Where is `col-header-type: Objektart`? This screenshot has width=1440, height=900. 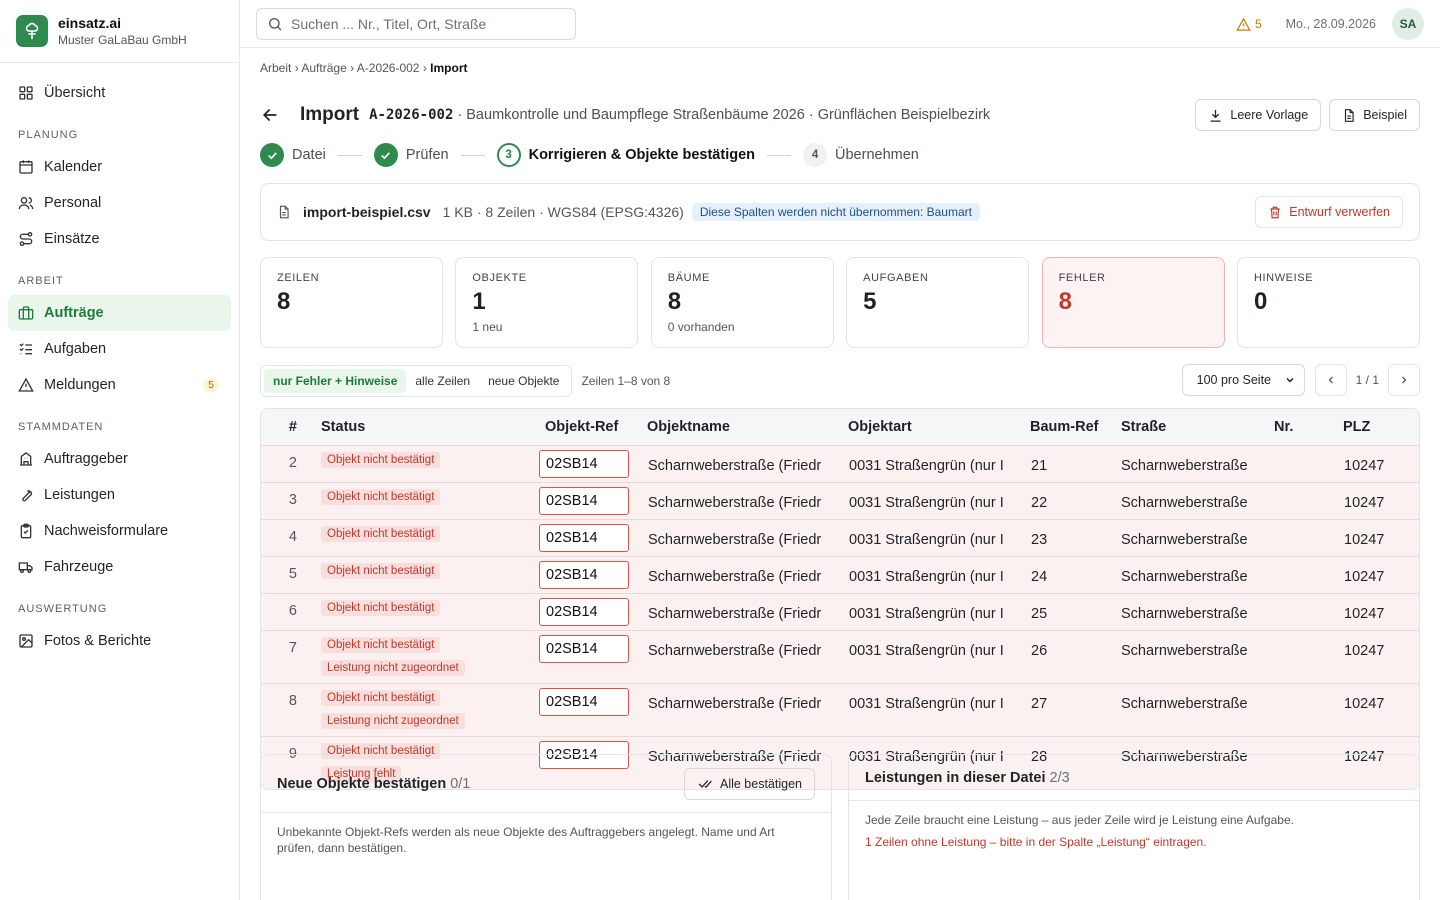
col-header-type: Objektart is located at coordinates (933, 427).